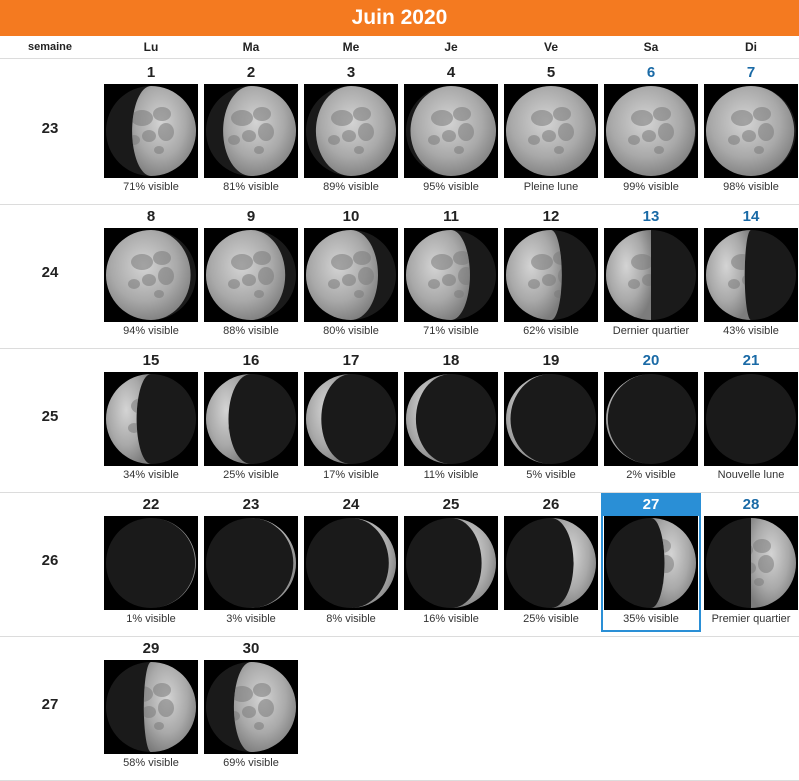 The height and width of the screenshot is (781, 799). Describe the element at coordinates (351, 47) in the screenshot. I see `weekday-header-wed: Me` at that location.